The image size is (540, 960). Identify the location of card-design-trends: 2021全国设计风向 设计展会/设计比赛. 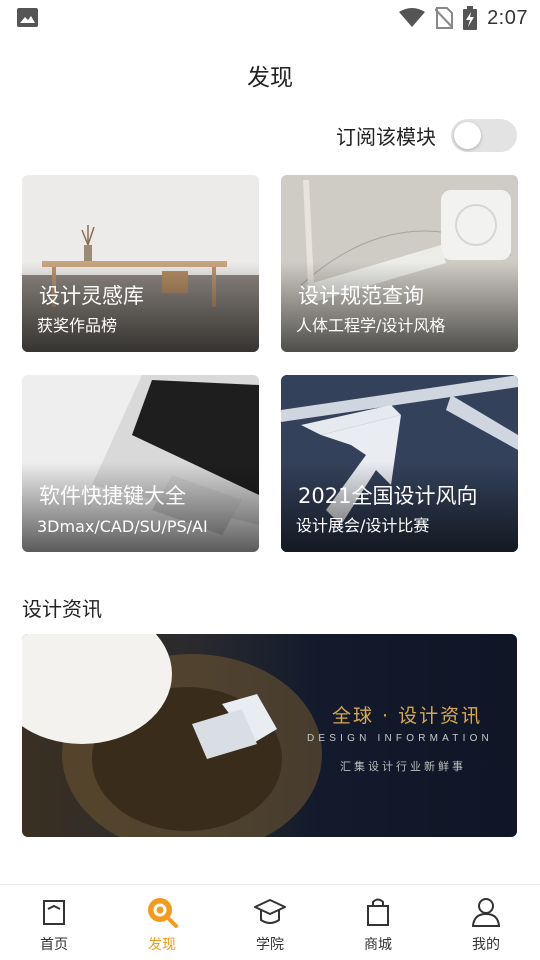
(399, 463).